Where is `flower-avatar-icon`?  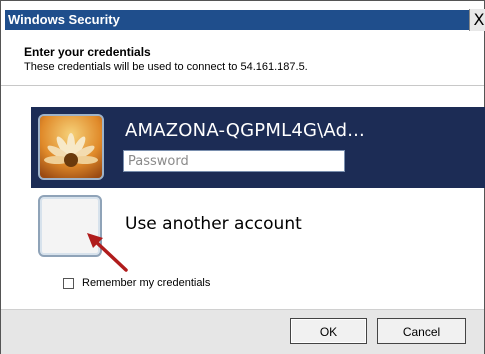
flower-avatar-icon is located at coordinates (71, 147).